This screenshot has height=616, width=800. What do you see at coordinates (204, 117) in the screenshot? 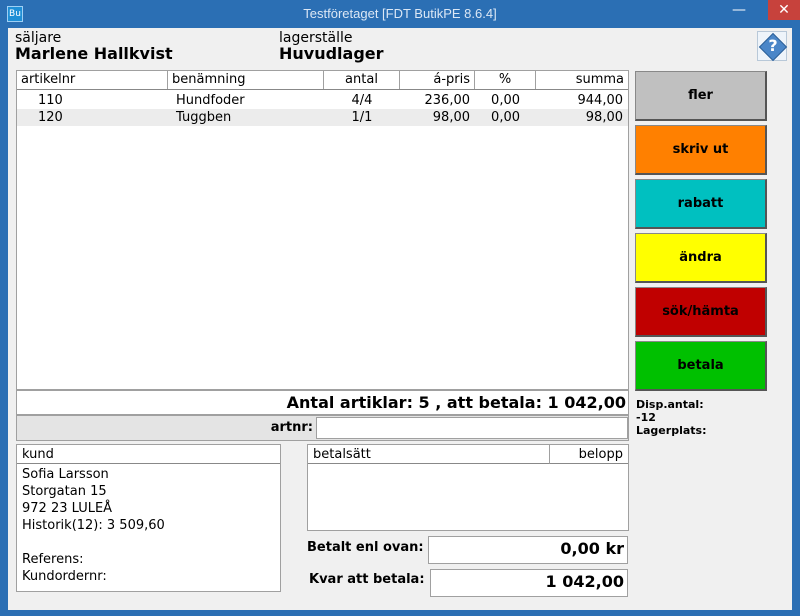
I see `cell-benamning: Tuggben` at bounding box center [204, 117].